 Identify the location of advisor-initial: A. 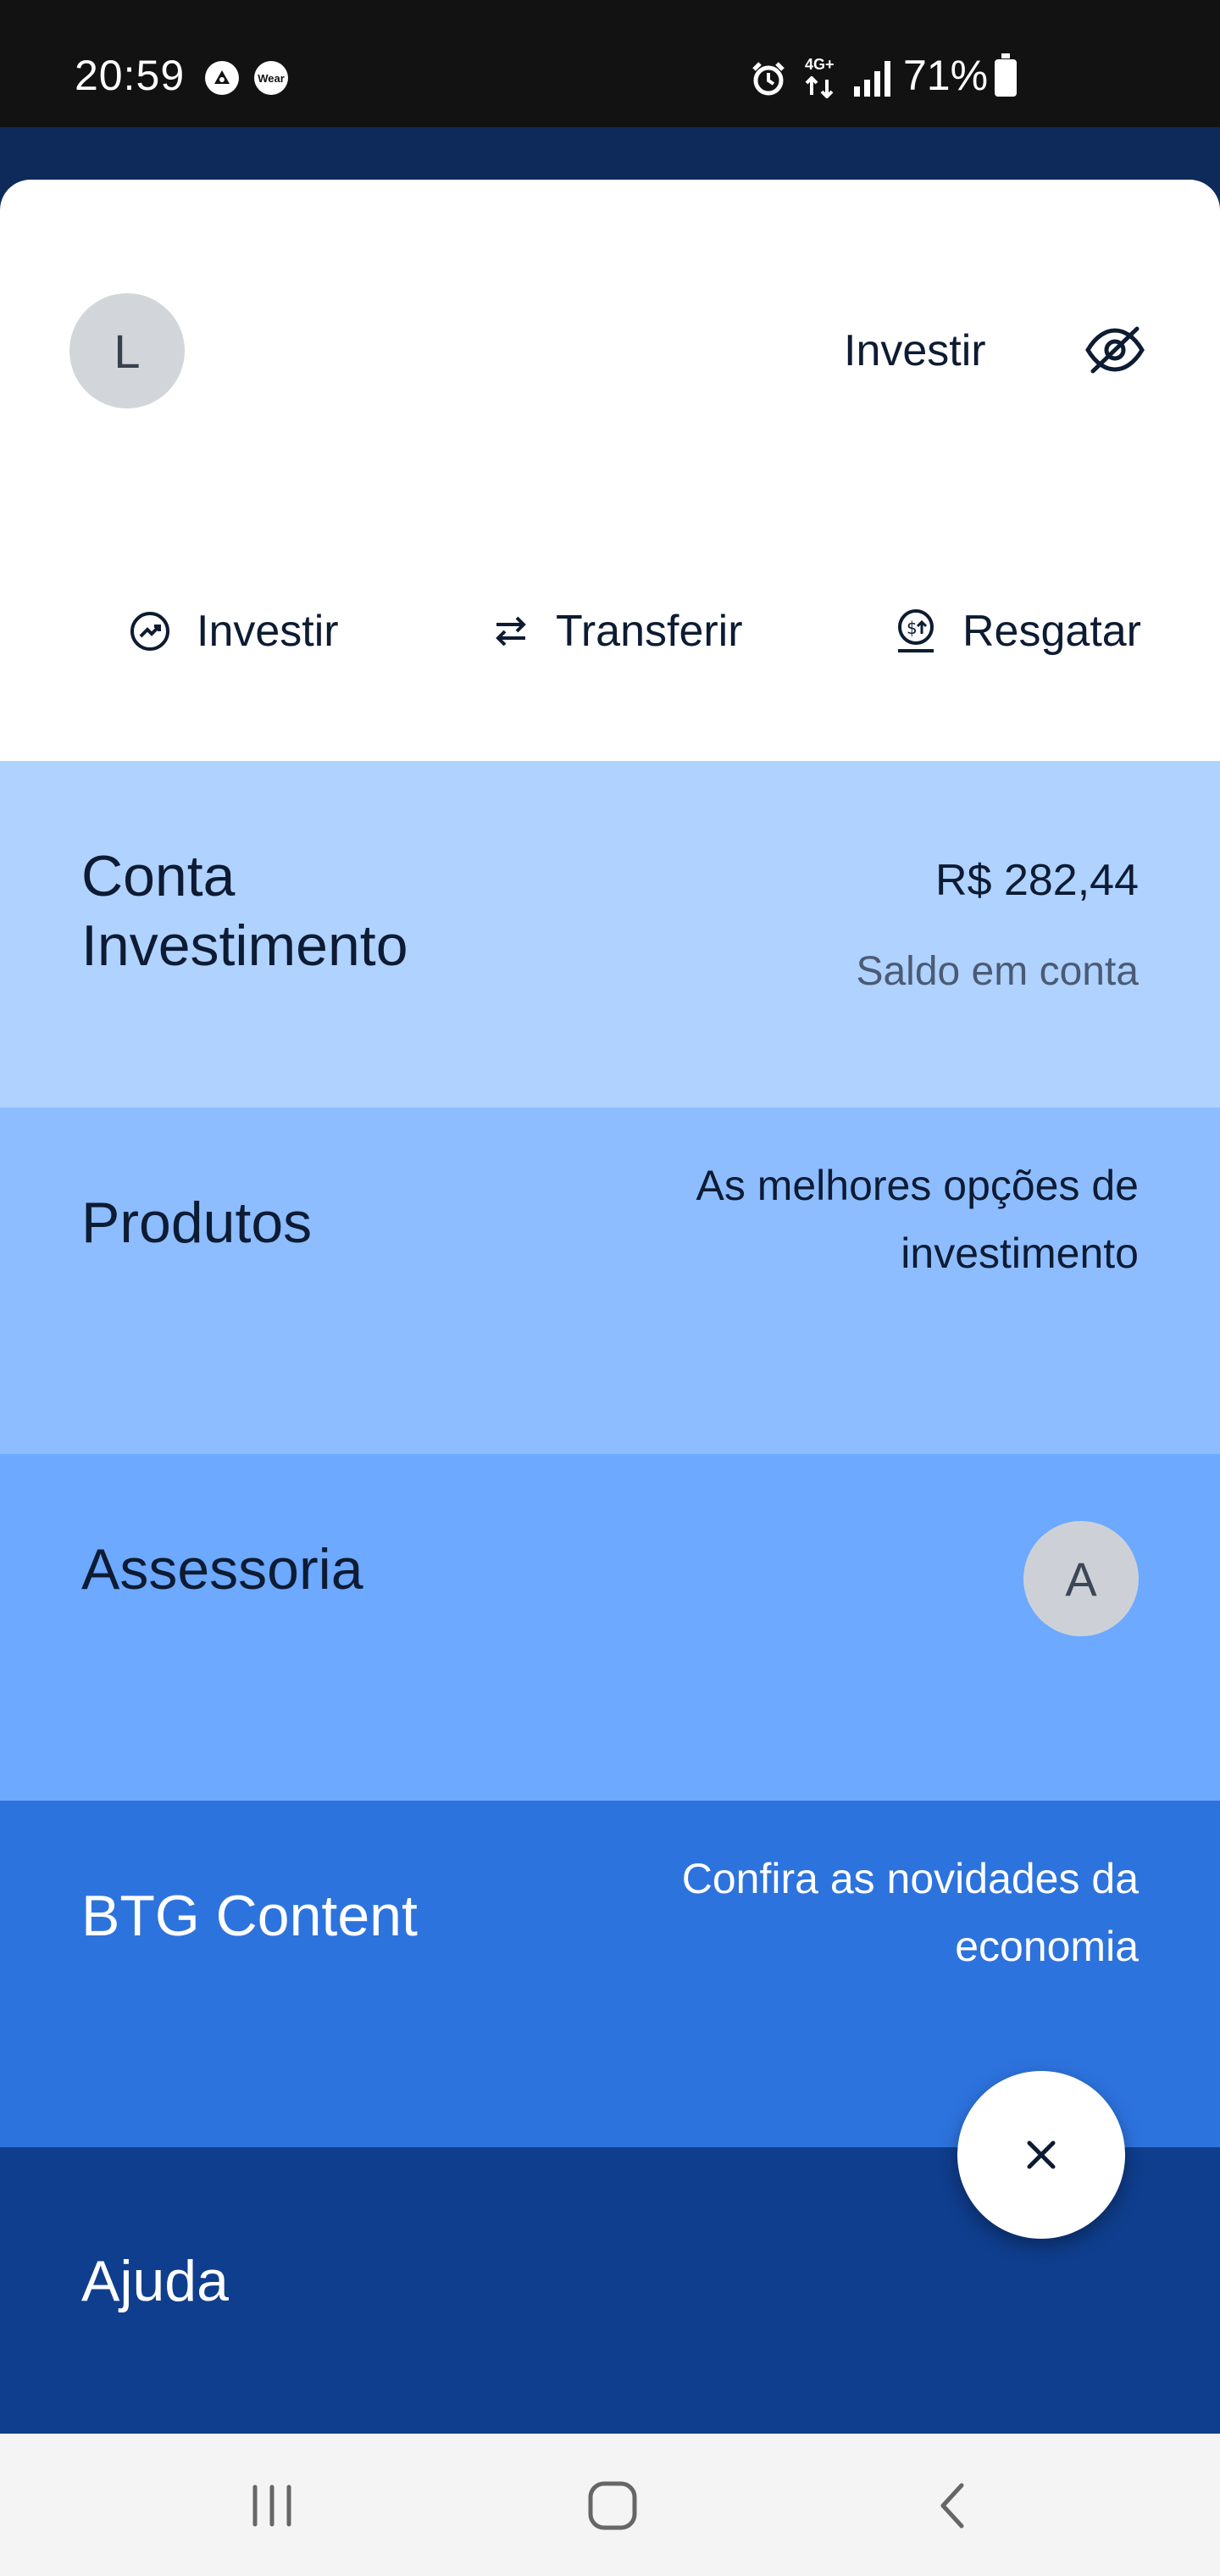
(1081, 1579).